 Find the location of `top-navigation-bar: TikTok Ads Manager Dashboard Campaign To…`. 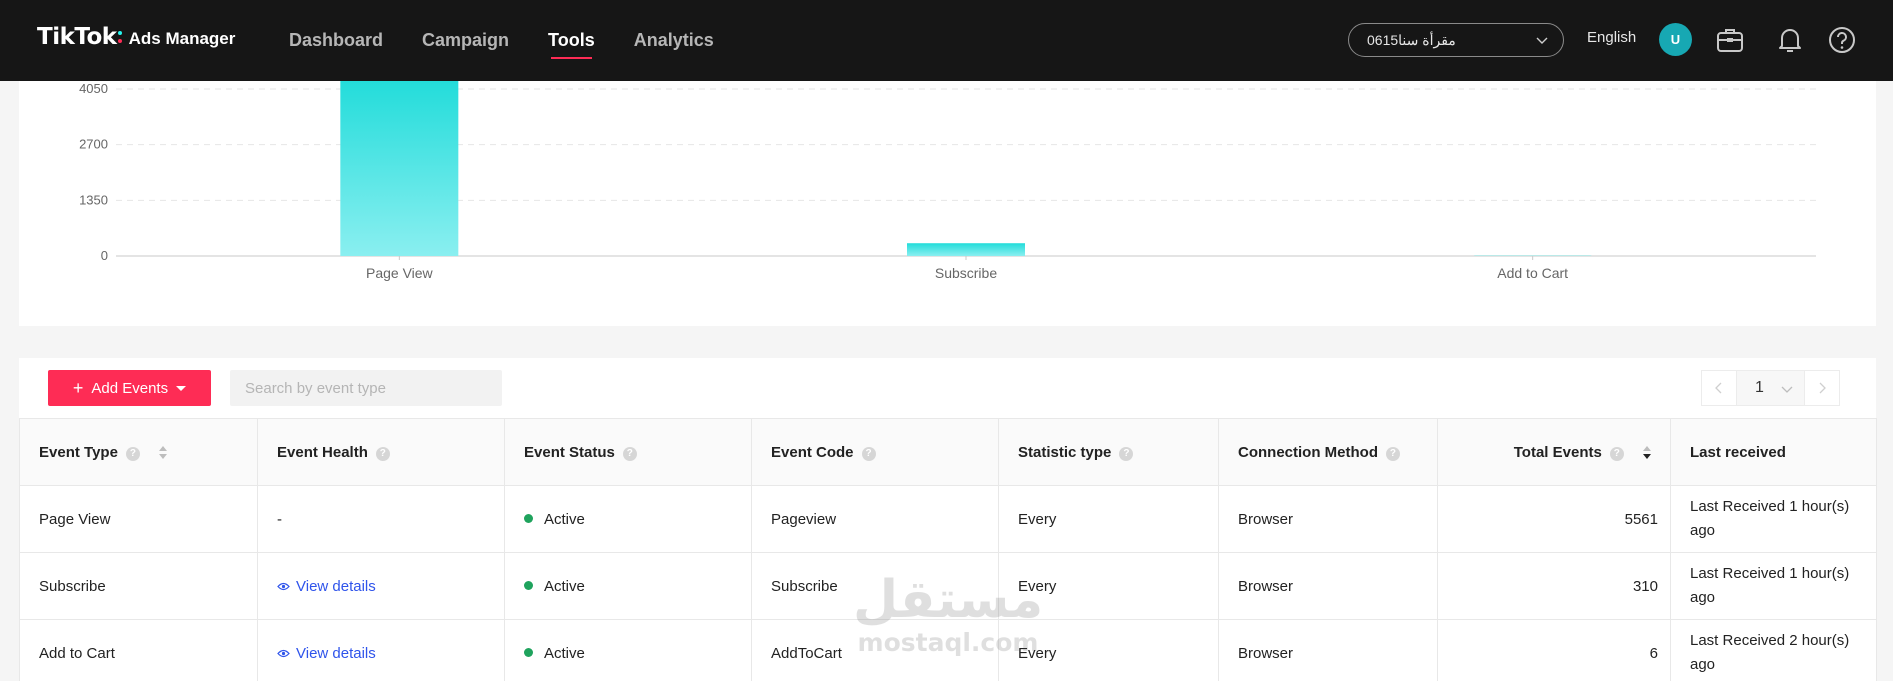

top-navigation-bar: TikTok Ads Manager Dashboard Campaign To… is located at coordinates (946, 40).